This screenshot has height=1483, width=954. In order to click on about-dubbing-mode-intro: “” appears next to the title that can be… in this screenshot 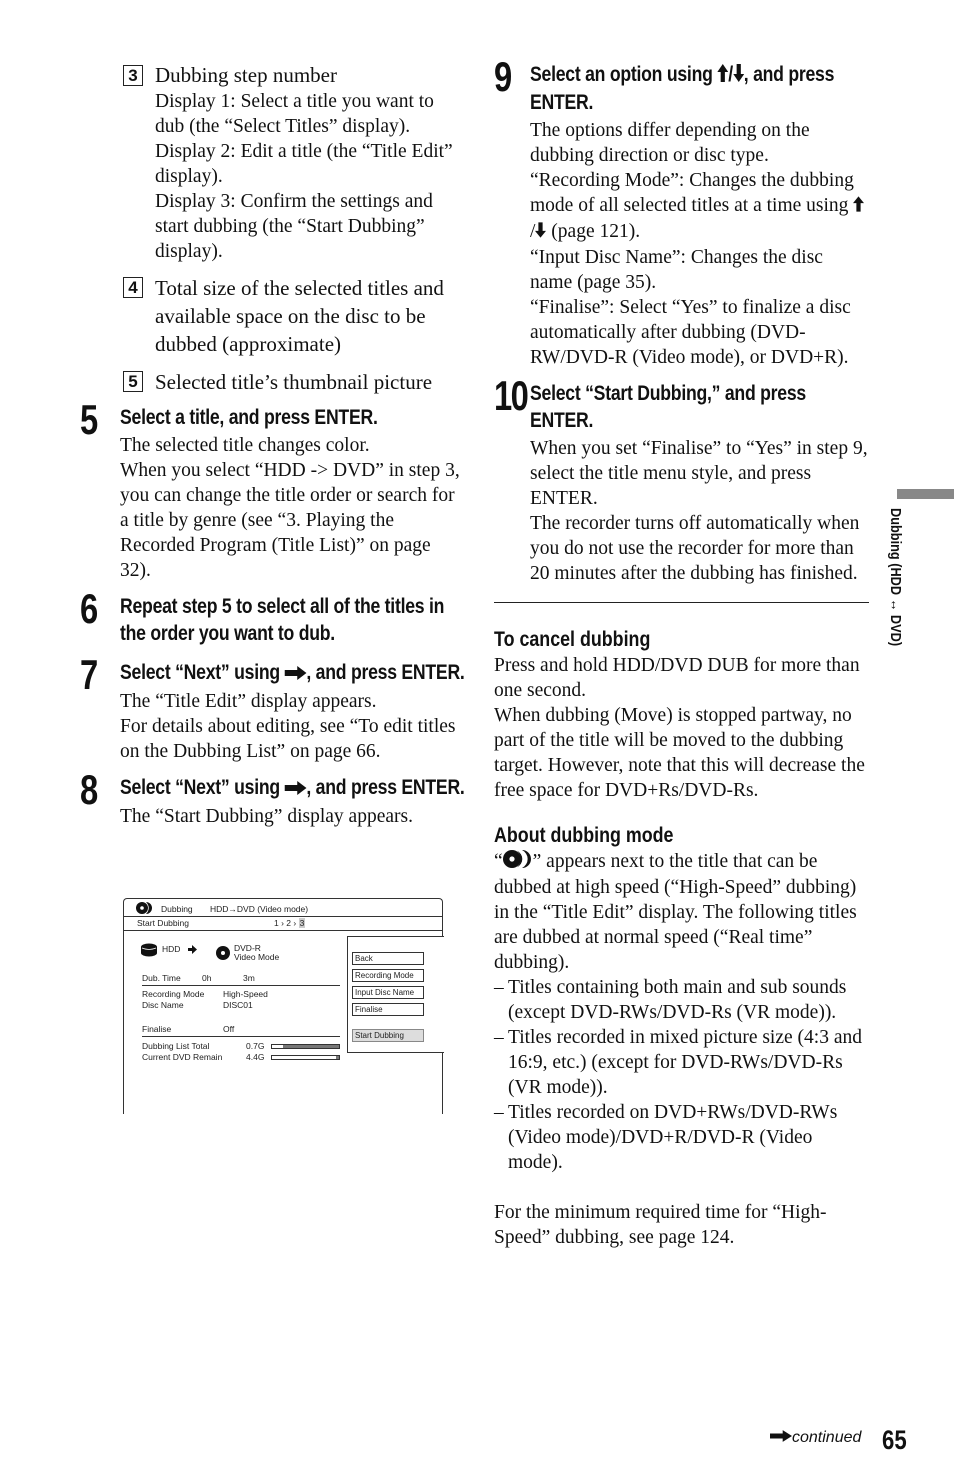, I will do `click(681, 912)`.